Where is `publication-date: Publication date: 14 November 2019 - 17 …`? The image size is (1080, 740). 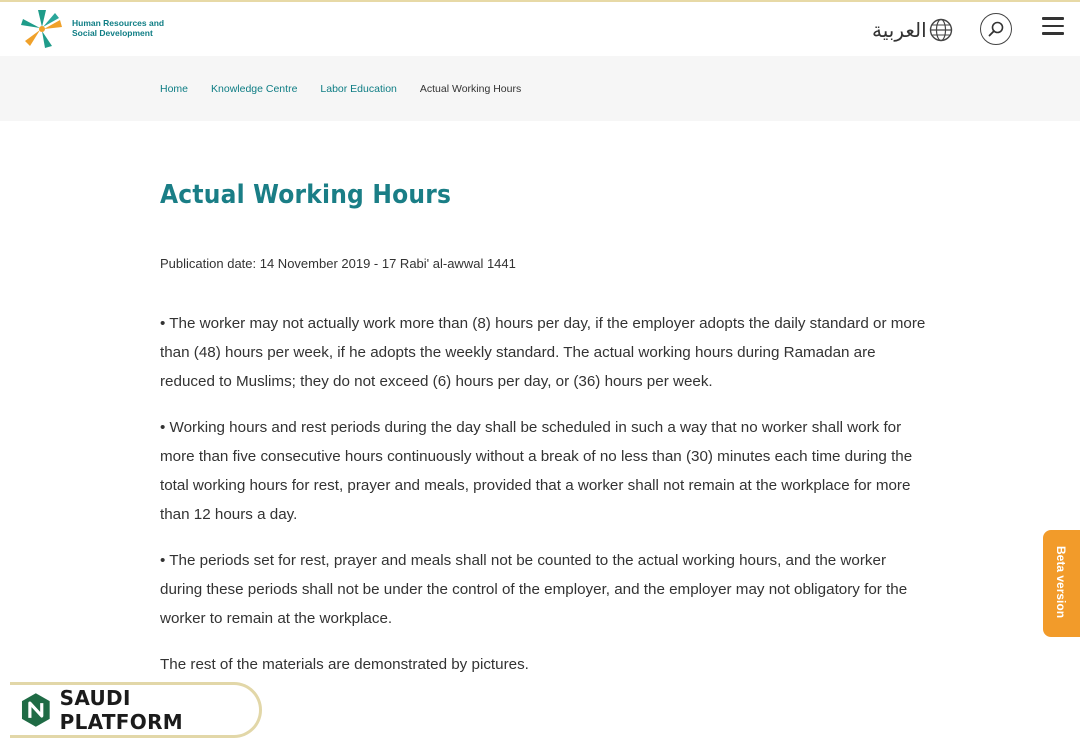 publication-date: Publication date: 14 November 2019 - 17 … is located at coordinates (338, 263).